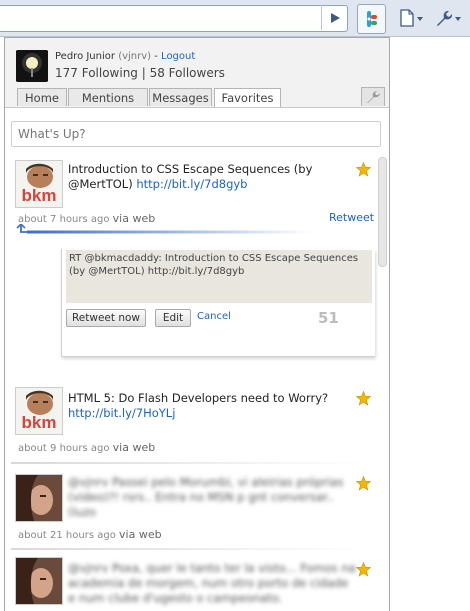 Image resolution: width=470 pixels, height=611 pixels. Describe the element at coordinates (164, 229) in the screenshot. I see `retweet-arrow-icon` at that location.